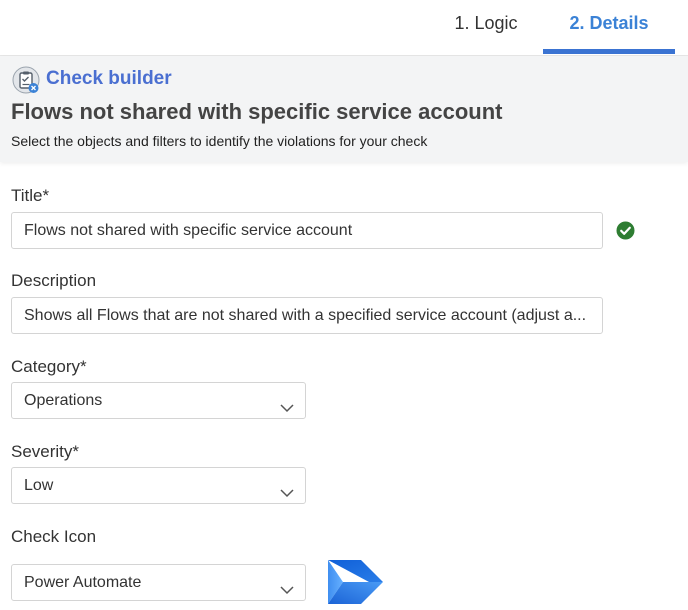 The width and height of the screenshot is (688, 610). What do you see at coordinates (609, 51) in the screenshot?
I see `active-tab-indicator` at bounding box center [609, 51].